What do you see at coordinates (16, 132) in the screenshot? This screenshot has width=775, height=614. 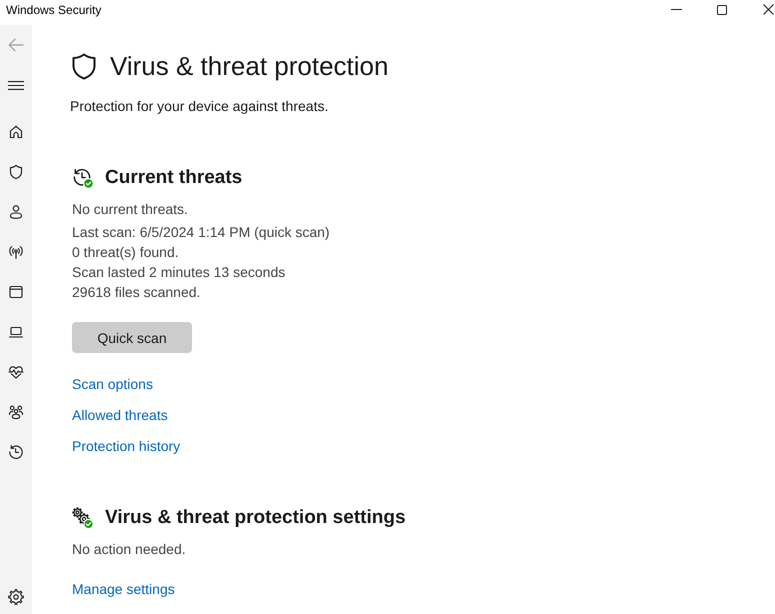 I see `home-icon` at bounding box center [16, 132].